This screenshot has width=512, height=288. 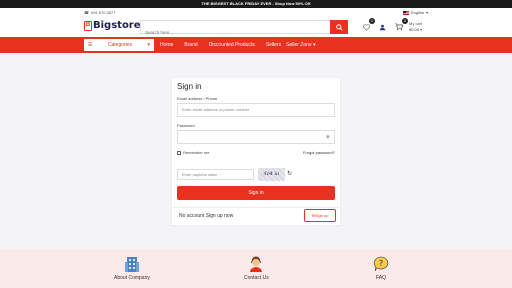 I want to click on cart-count-badge: 0, so click(x=405, y=21).